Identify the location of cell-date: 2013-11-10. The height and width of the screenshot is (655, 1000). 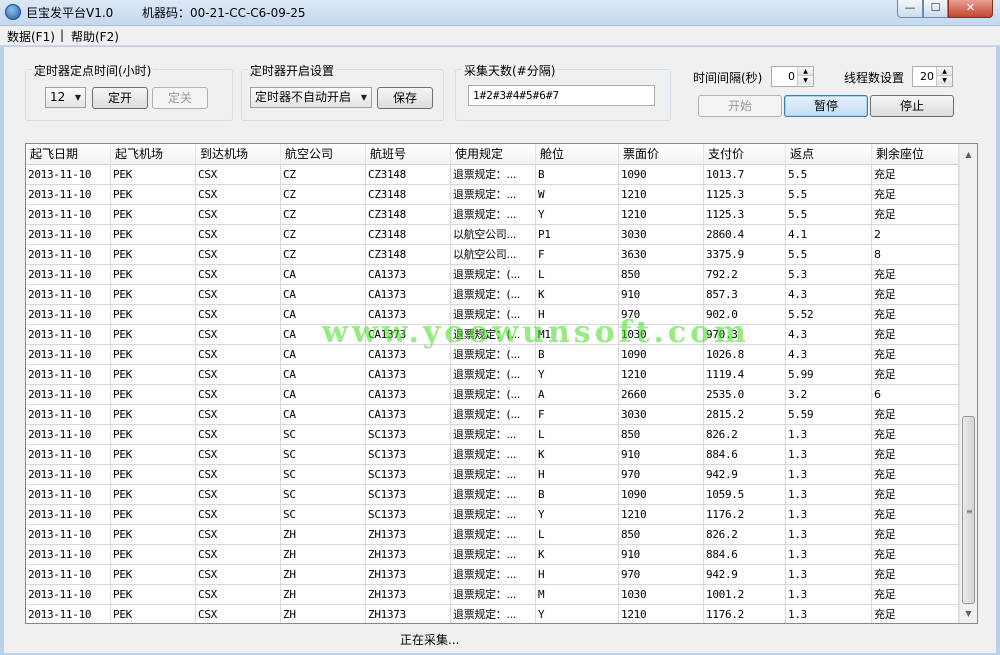
(68, 474).